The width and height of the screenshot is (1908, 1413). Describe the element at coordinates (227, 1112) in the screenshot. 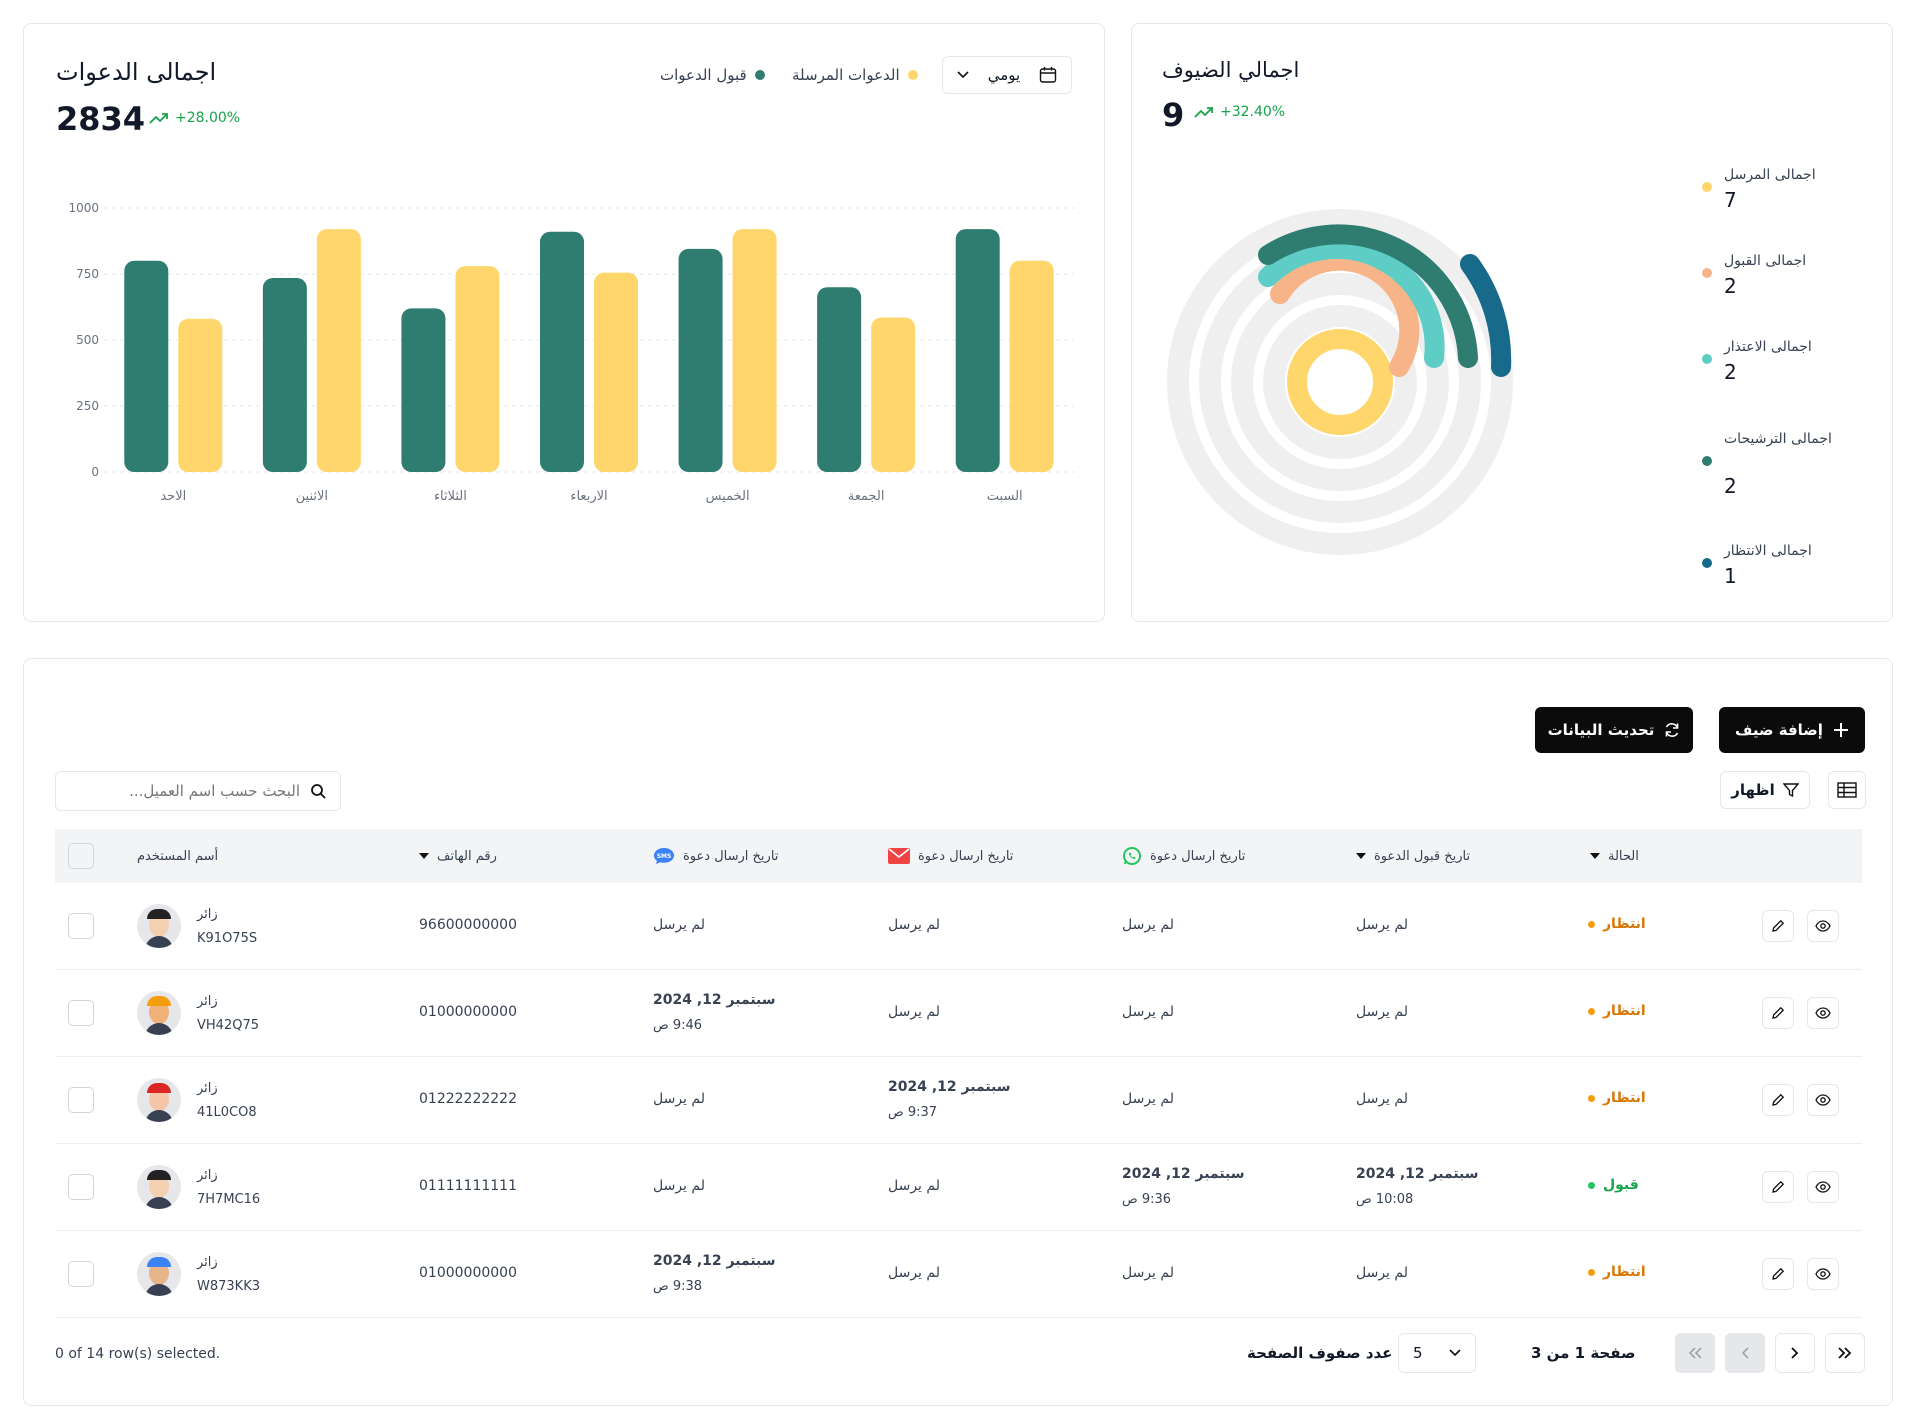

I see `user-code: 41L0CO8` at that location.